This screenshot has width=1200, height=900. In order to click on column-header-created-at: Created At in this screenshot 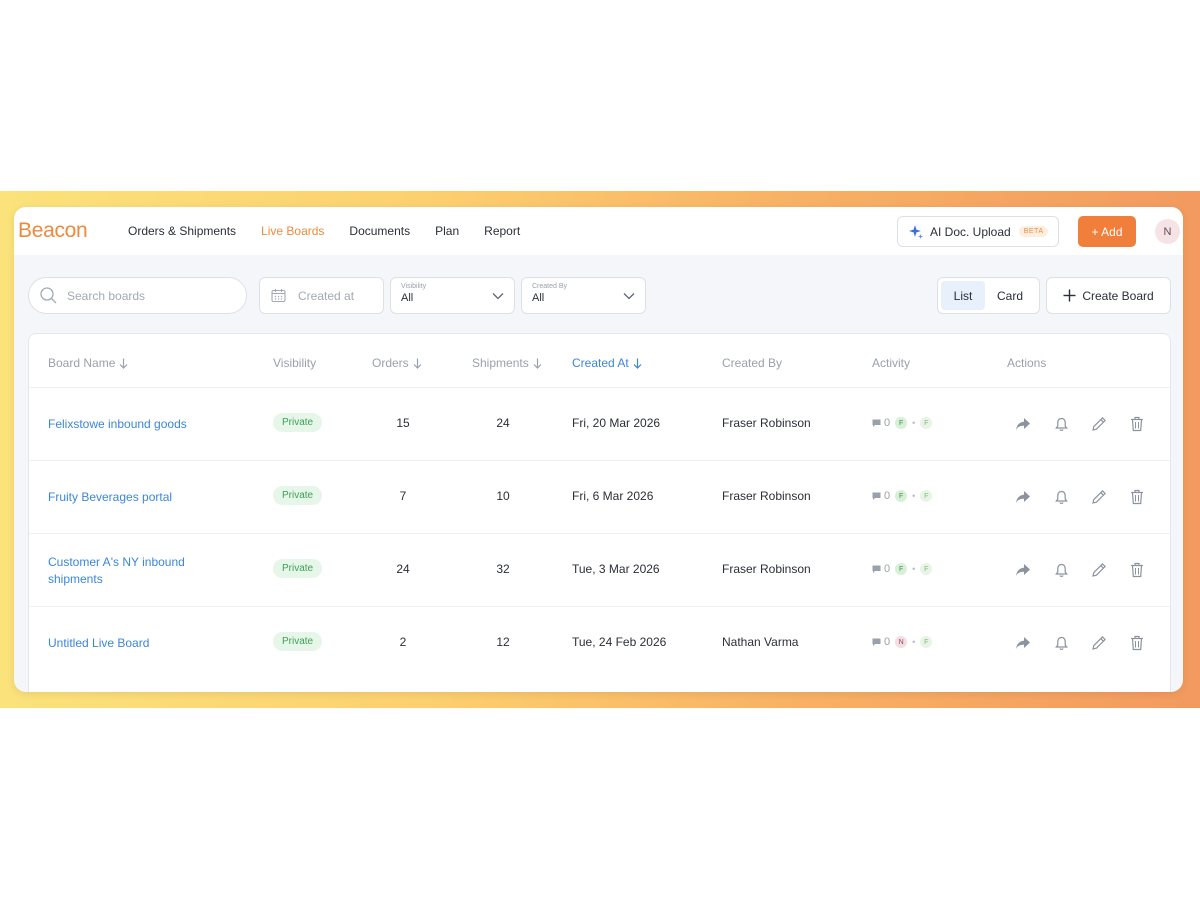, I will do `click(607, 363)`.